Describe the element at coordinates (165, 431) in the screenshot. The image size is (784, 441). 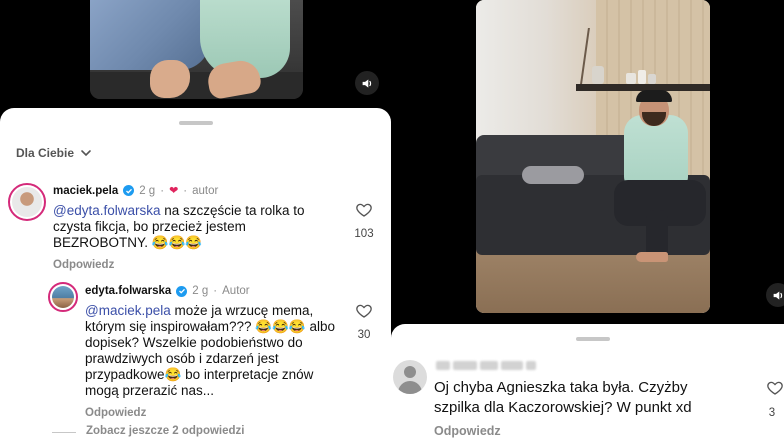
I see `view-more-replies-button: Zobacz jeszcze 2 odpowiedzi` at that location.